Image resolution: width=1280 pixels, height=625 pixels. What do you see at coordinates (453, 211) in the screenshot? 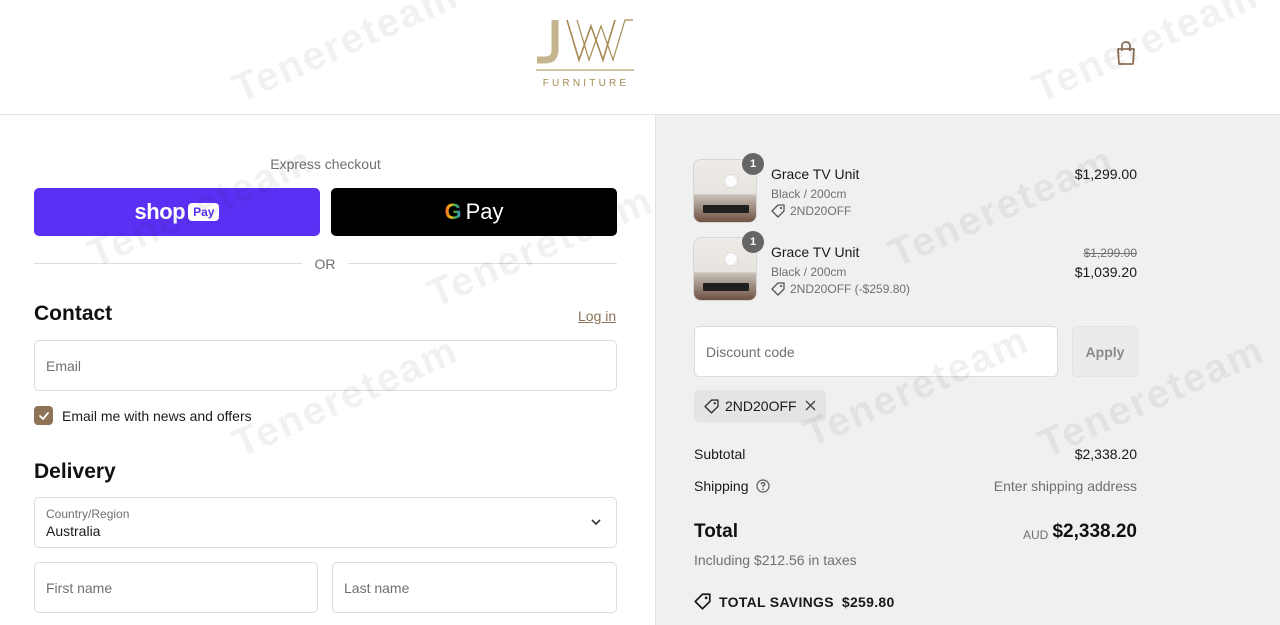
I see `google-g-icon: G` at bounding box center [453, 211].